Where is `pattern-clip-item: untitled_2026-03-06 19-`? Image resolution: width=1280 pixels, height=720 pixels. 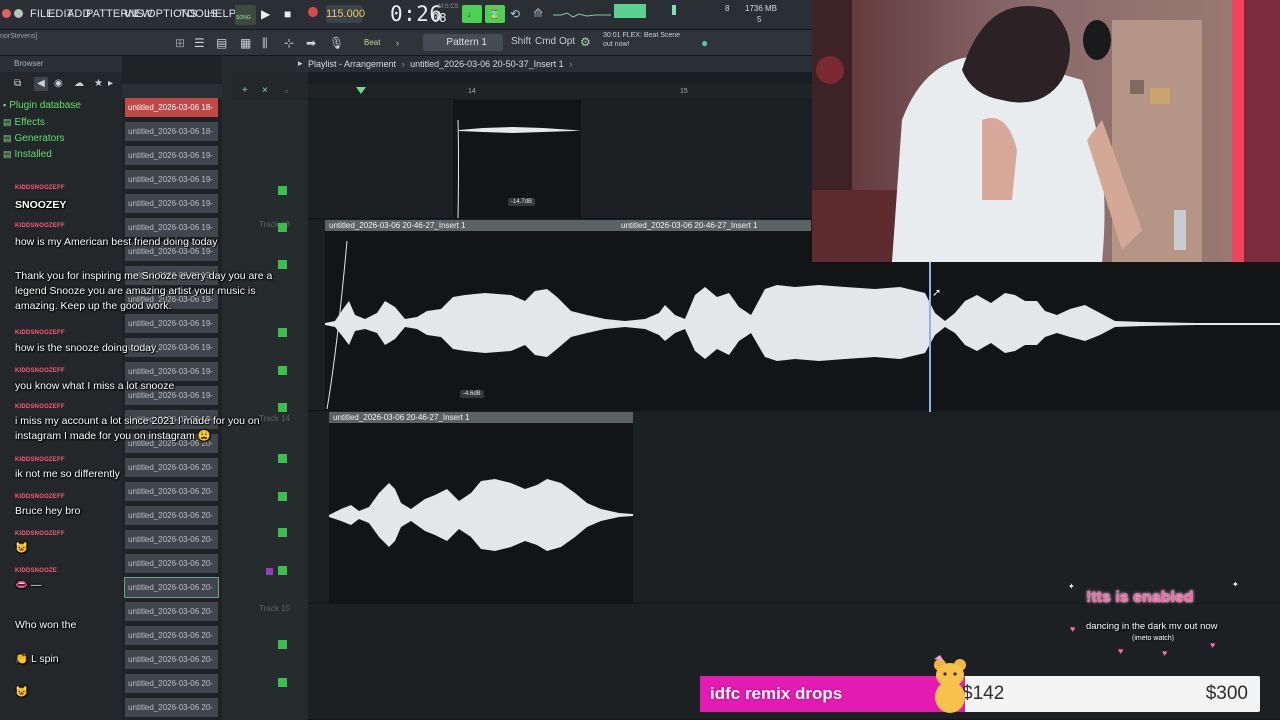
pattern-clip-item: untitled_2026-03-06 19- is located at coordinates (171, 155).